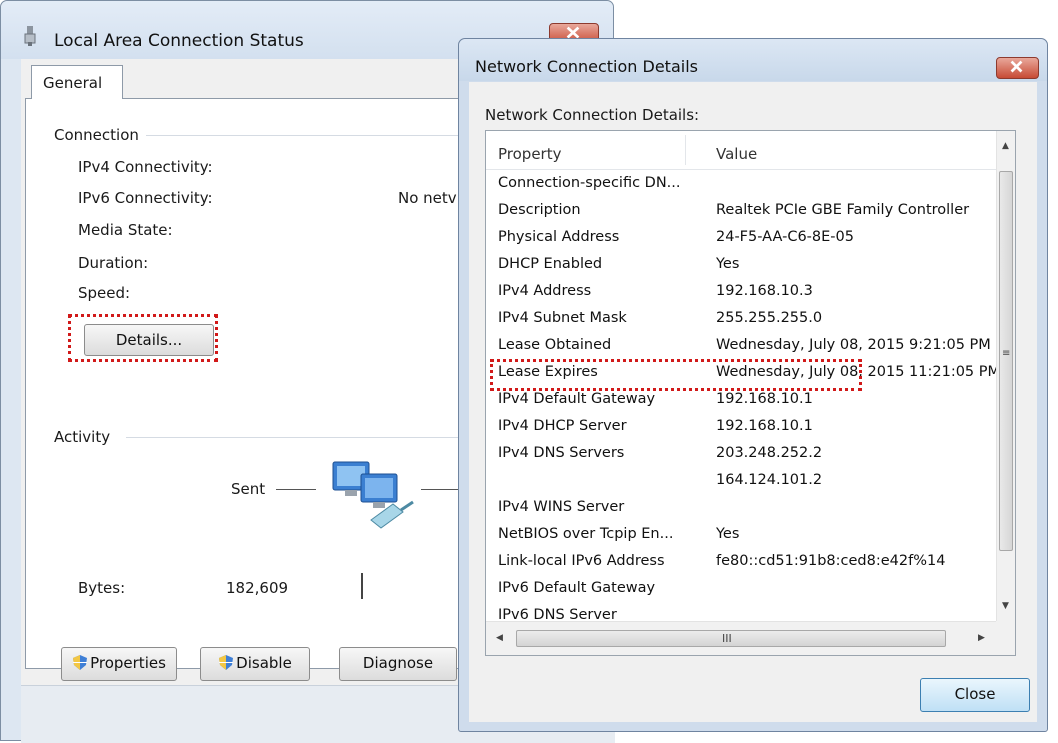 Image resolution: width=1058 pixels, height=743 pixels. I want to click on row-property: IPv6 DNS Server, so click(557, 614).